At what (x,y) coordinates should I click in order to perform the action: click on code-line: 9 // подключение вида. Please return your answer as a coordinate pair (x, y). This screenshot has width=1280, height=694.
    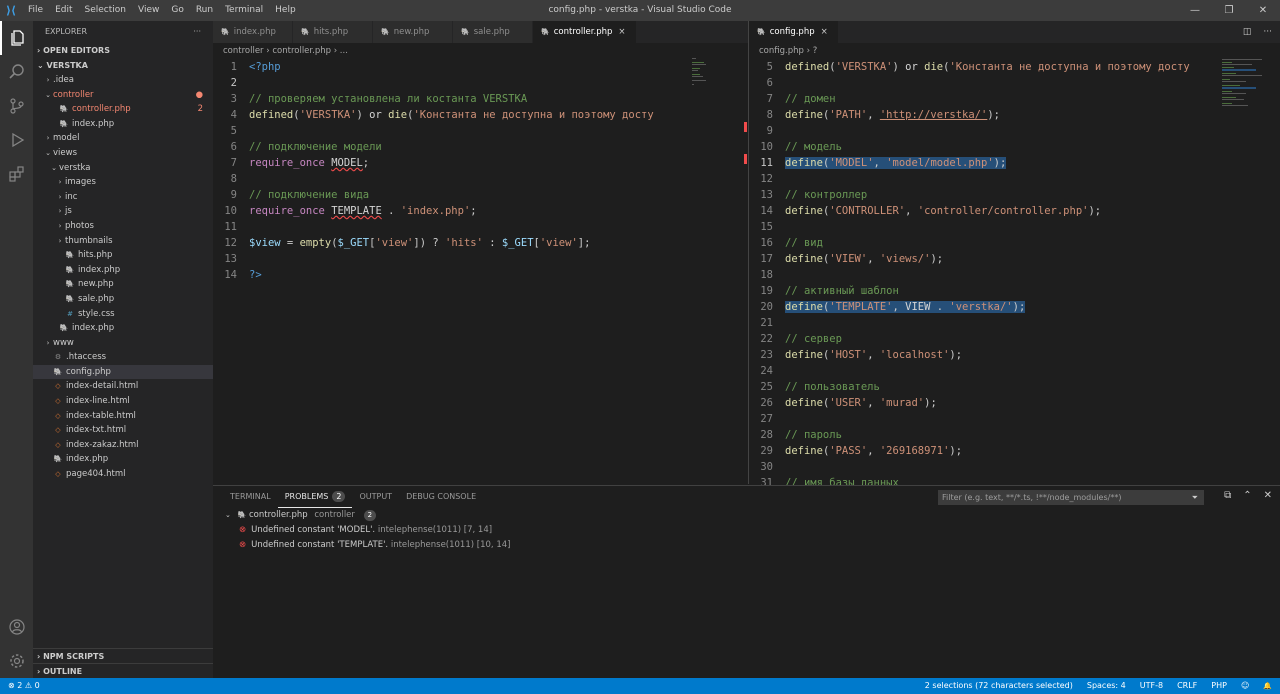
    Looking at the image, I should click on (480, 195).